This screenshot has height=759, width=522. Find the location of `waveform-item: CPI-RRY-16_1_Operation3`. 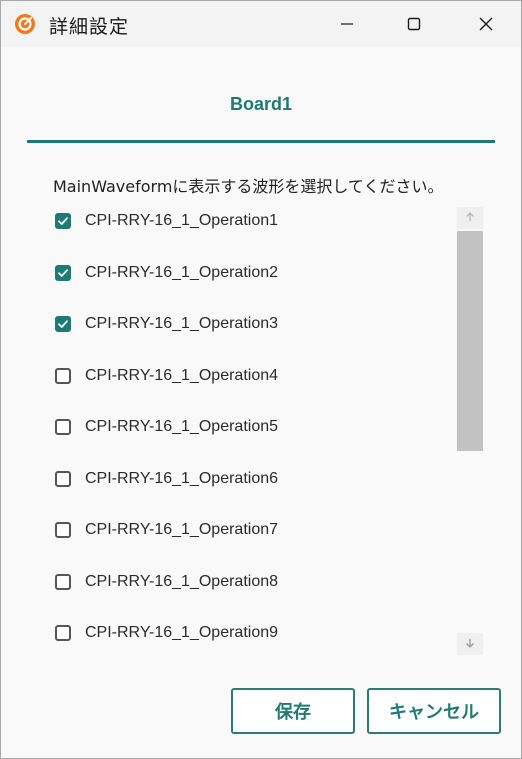

waveform-item: CPI-RRY-16_1_Operation3 is located at coordinates (245, 324).